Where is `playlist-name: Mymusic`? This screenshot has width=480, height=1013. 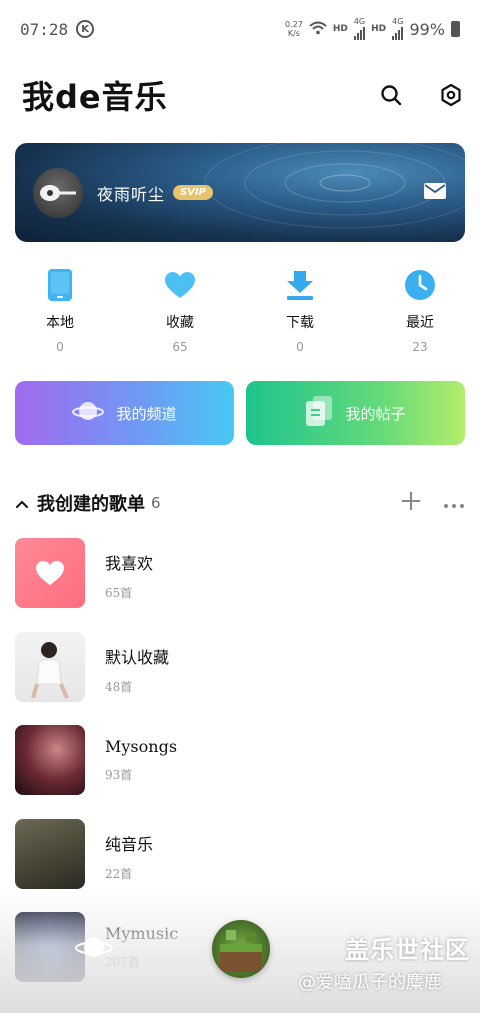
playlist-name: Mymusic is located at coordinates (142, 933).